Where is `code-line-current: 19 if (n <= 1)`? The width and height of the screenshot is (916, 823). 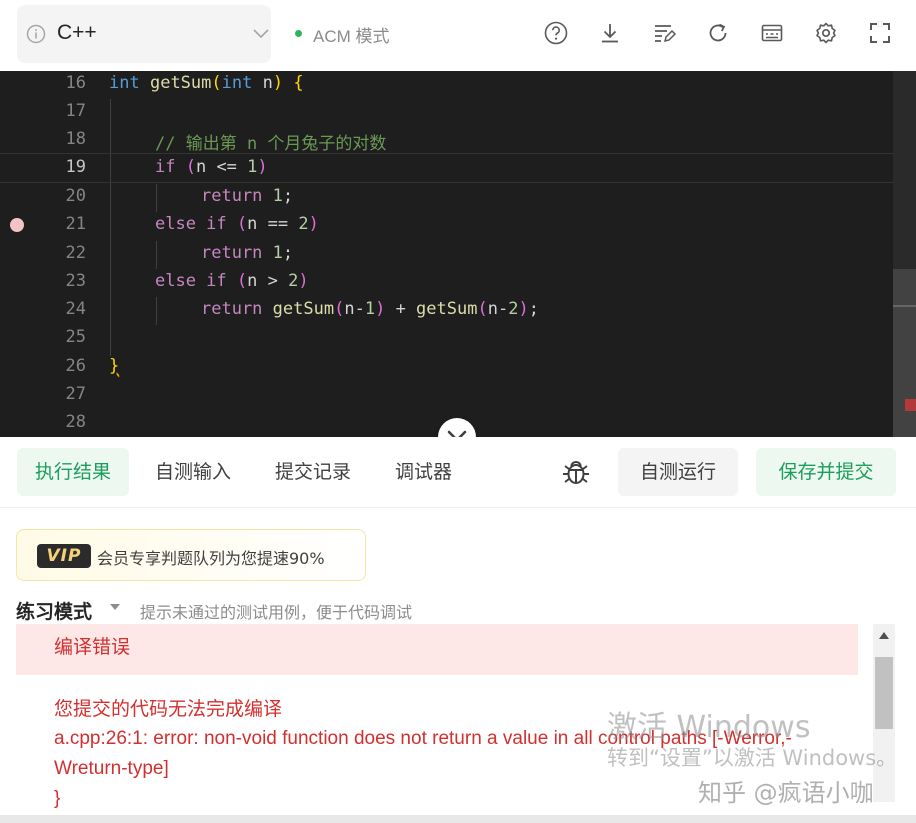
code-line-current: 19 if (n <= 1) is located at coordinates (446, 168).